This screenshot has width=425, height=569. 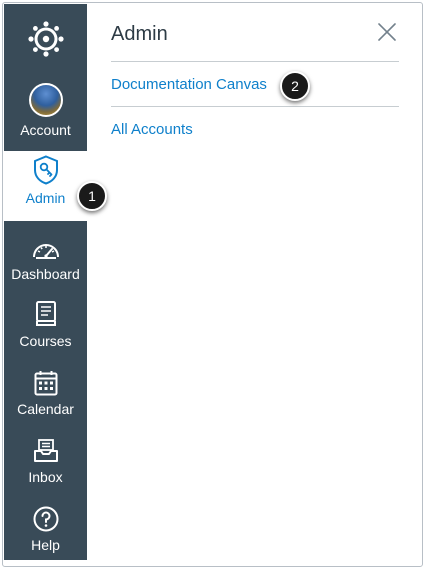 I want to click on shield-key-icon, so click(x=45, y=170).